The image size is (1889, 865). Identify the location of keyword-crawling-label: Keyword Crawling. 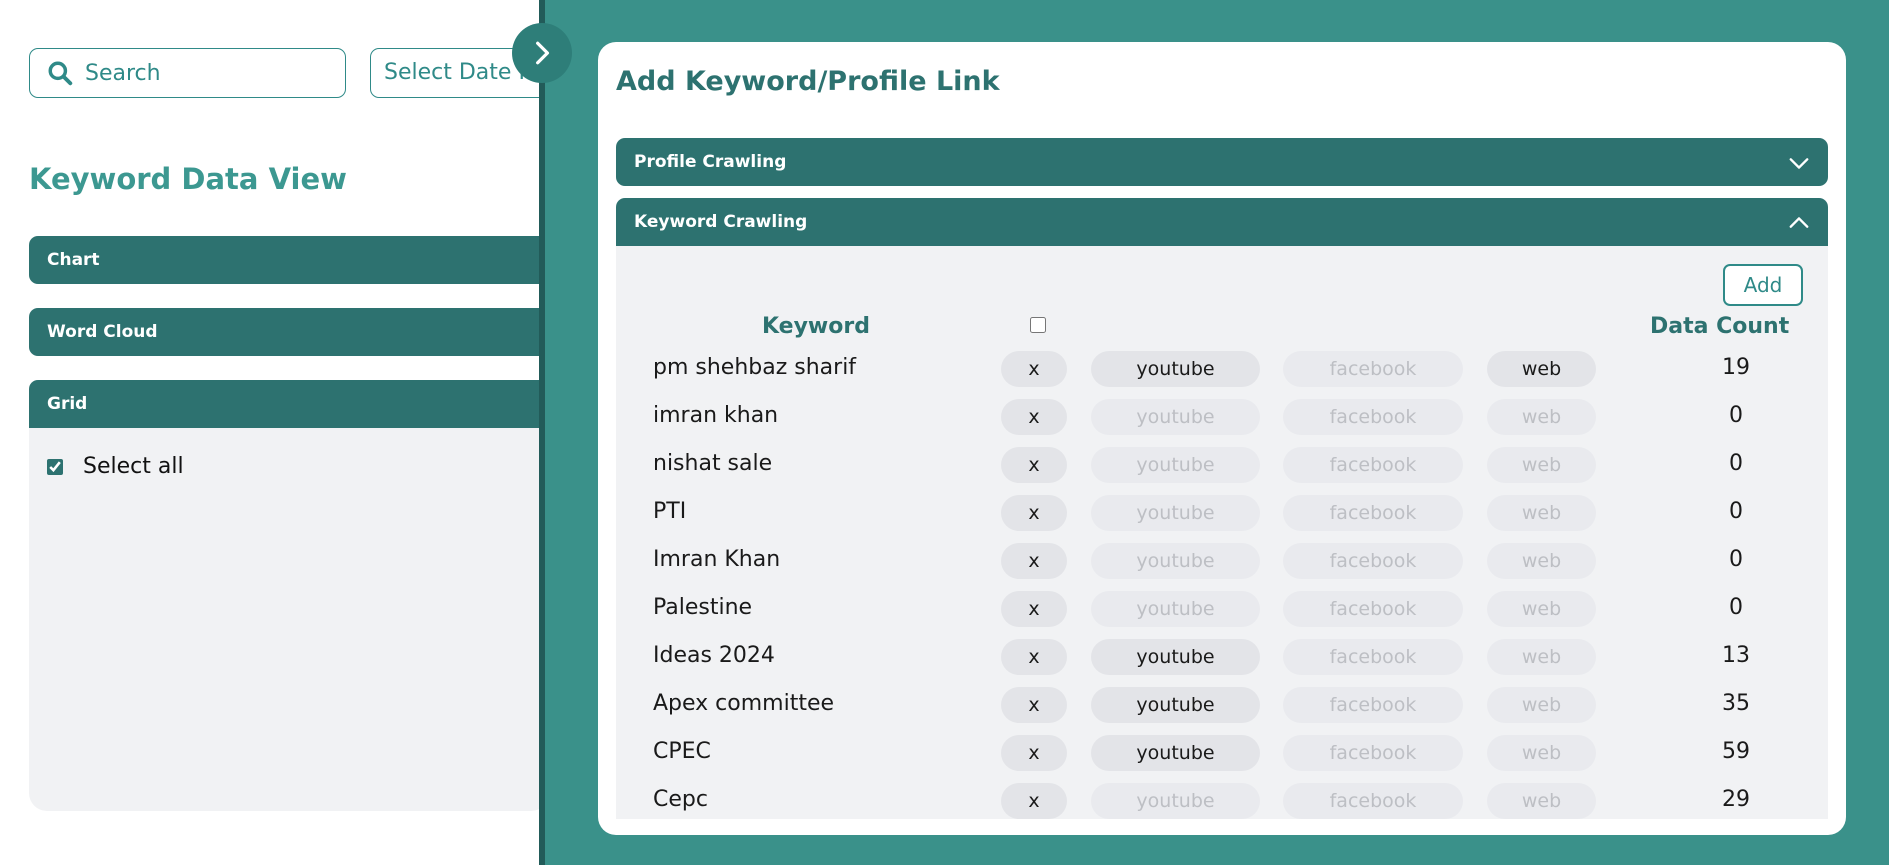
(721, 222).